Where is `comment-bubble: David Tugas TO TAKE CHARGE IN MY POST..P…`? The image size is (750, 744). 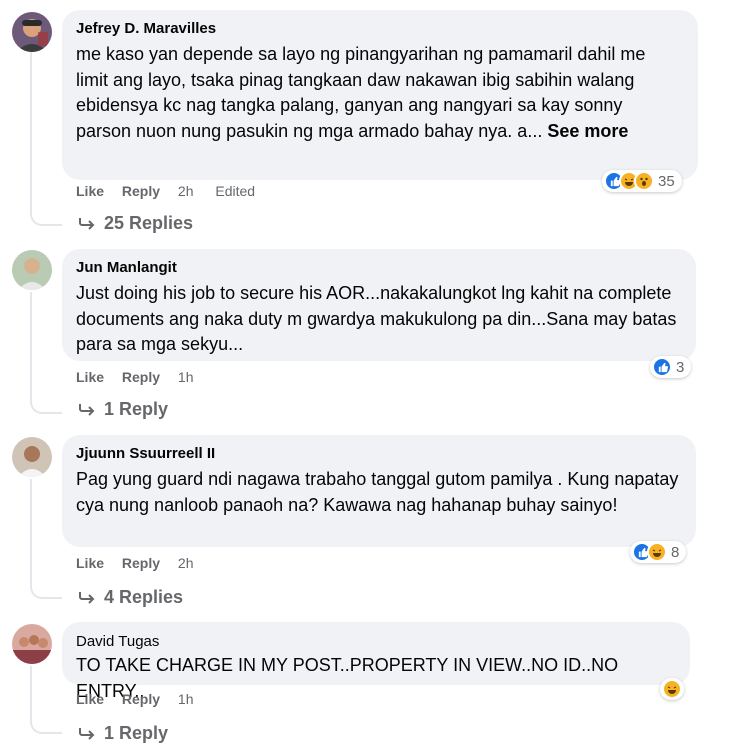
comment-bubble: David Tugas TO TAKE CHARGE IN MY POST..P… is located at coordinates (376, 661).